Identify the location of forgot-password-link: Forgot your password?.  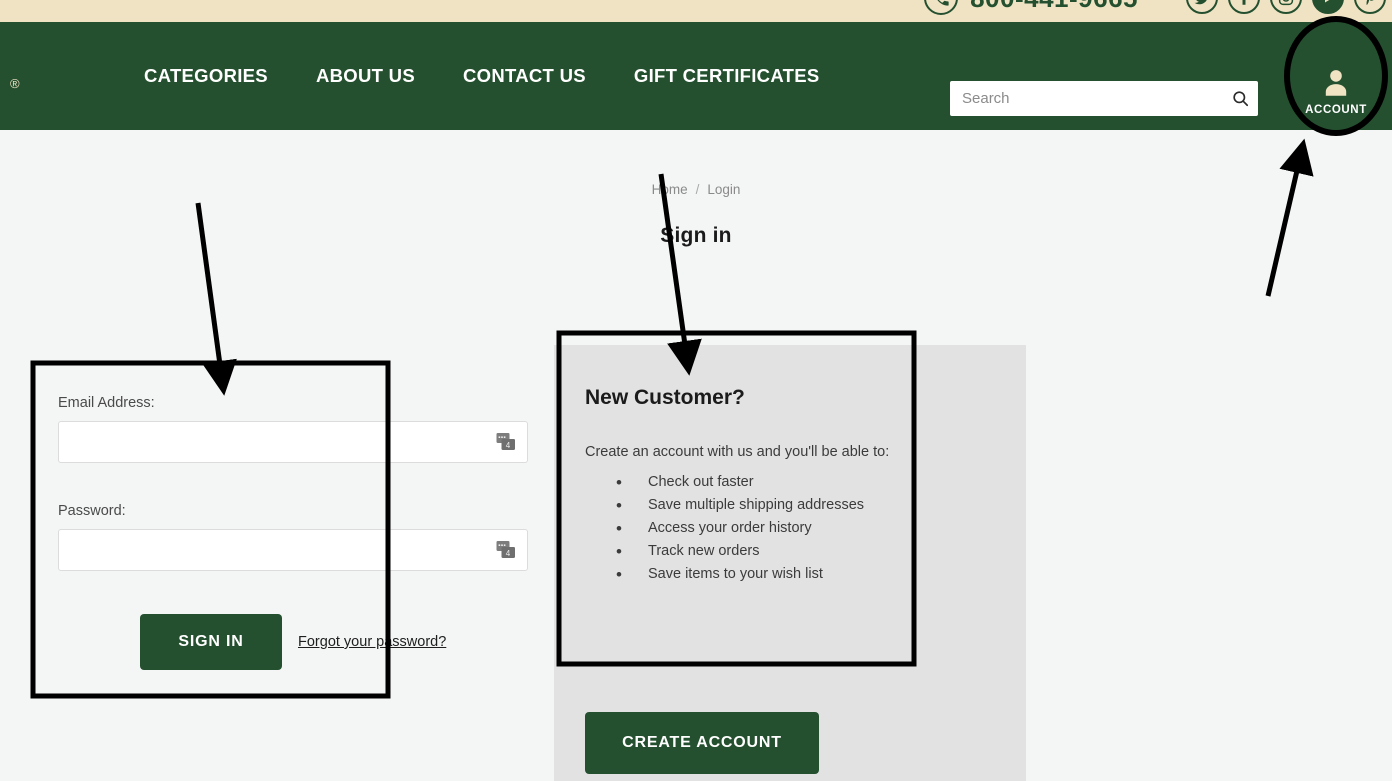
(372, 642).